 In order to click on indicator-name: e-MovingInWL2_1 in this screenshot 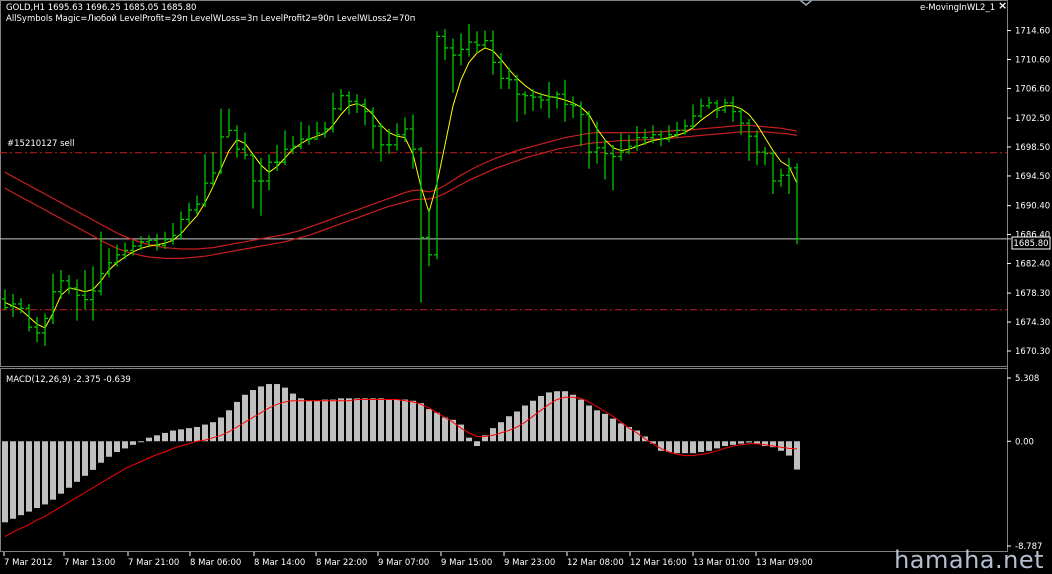, I will do `click(958, 8)`.